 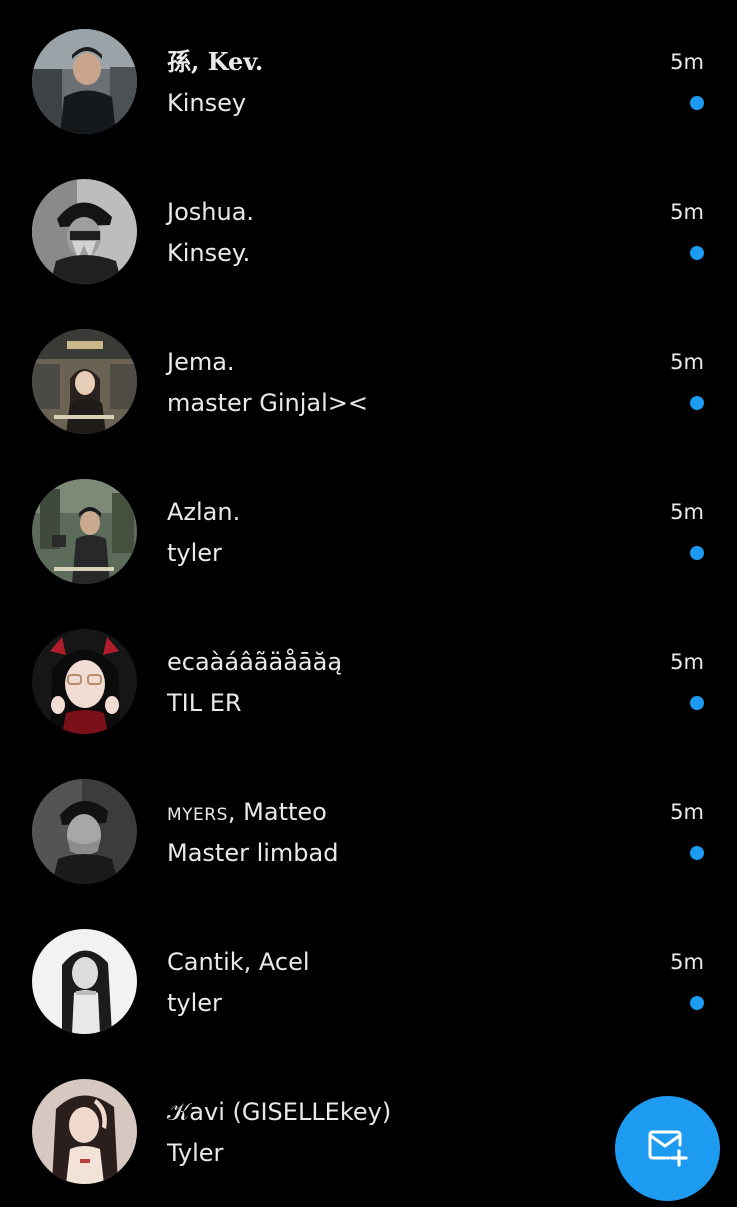 What do you see at coordinates (368, 382) in the screenshot?
I see `conversation-row: Jema. master Ginjal>< 5m` at bounding box center [368, 382].